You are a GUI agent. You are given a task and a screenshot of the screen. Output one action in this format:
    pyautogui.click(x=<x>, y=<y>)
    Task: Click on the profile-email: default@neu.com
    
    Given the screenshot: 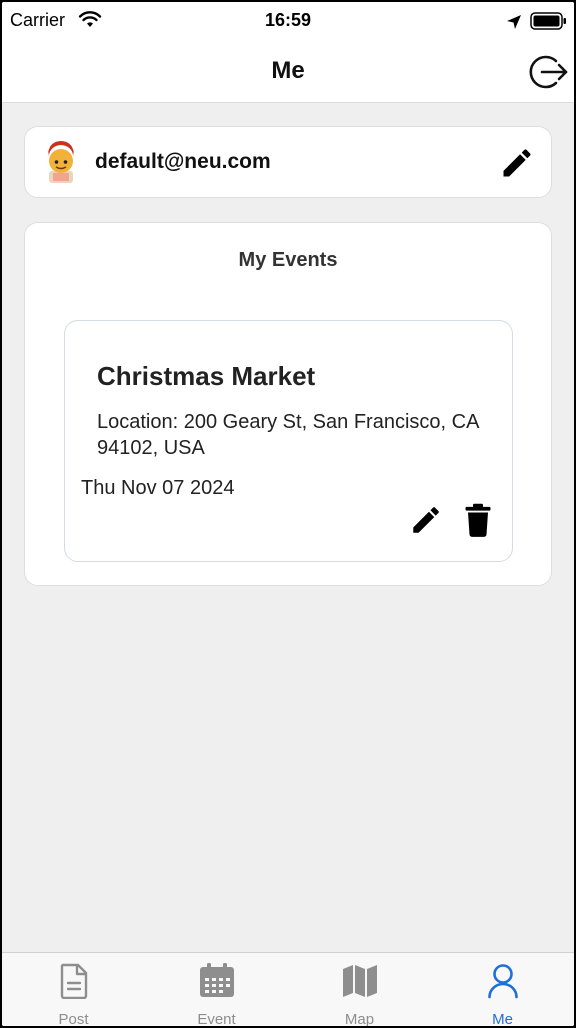 What is the action you would take?
    pyautogui.click(x=183, y=161)
    